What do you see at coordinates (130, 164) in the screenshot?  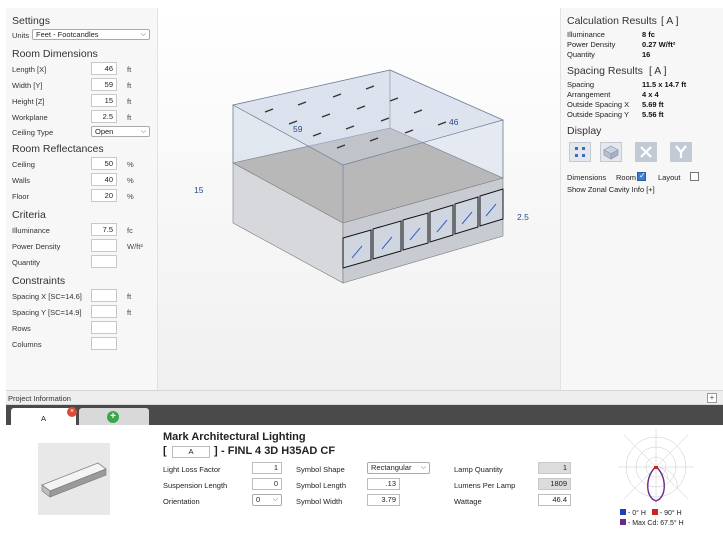 I see `ceiling-reflectance-unit: %` at bounding box center [130, 164].